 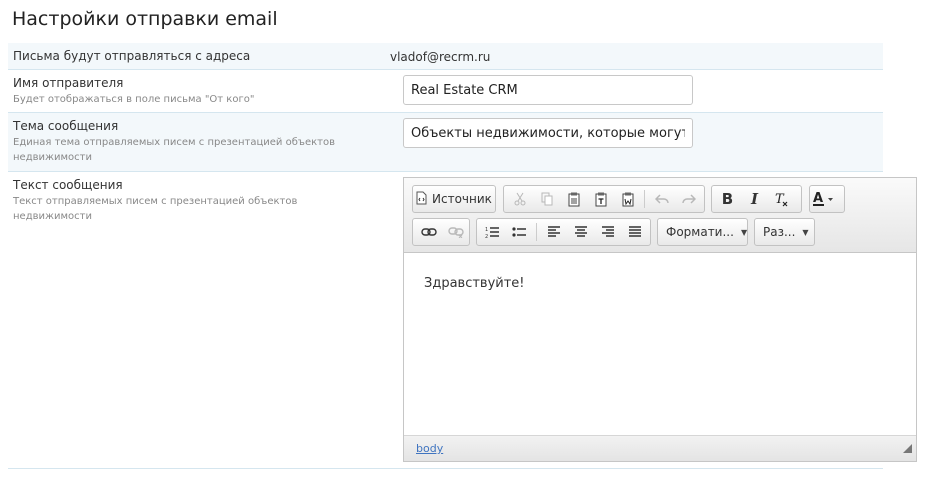 What do you see at coordinates (781, 199) in the screenshot?
I see `remove-format-icon: T` at bounding box center [781, 199].